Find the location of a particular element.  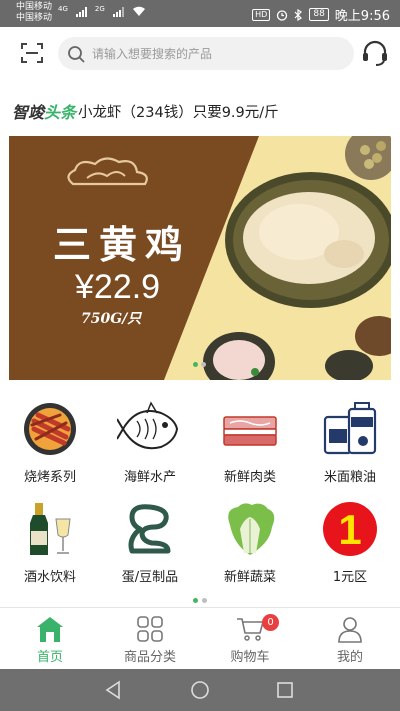

banner-indicator is located at coordinates (199, 364).